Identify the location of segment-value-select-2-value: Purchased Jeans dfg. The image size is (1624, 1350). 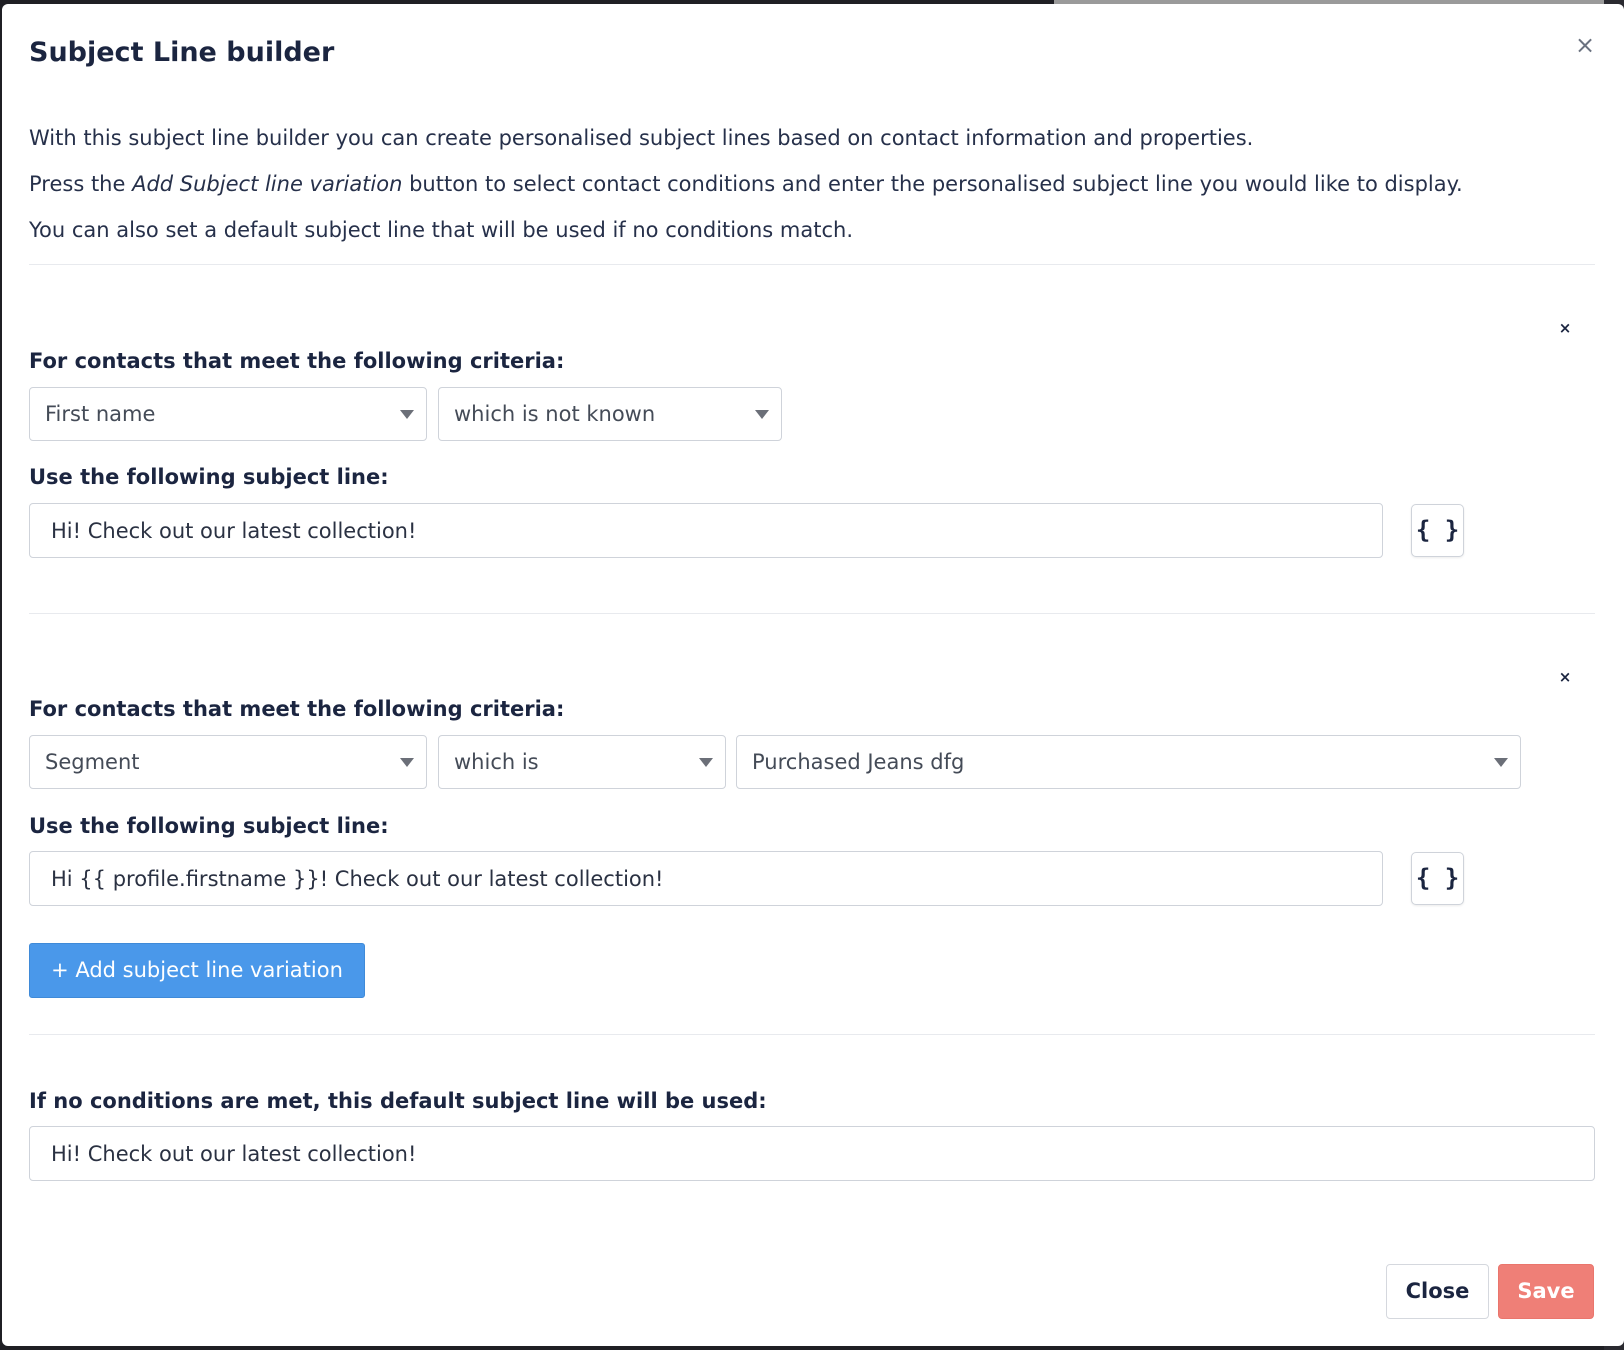
(858, 762).